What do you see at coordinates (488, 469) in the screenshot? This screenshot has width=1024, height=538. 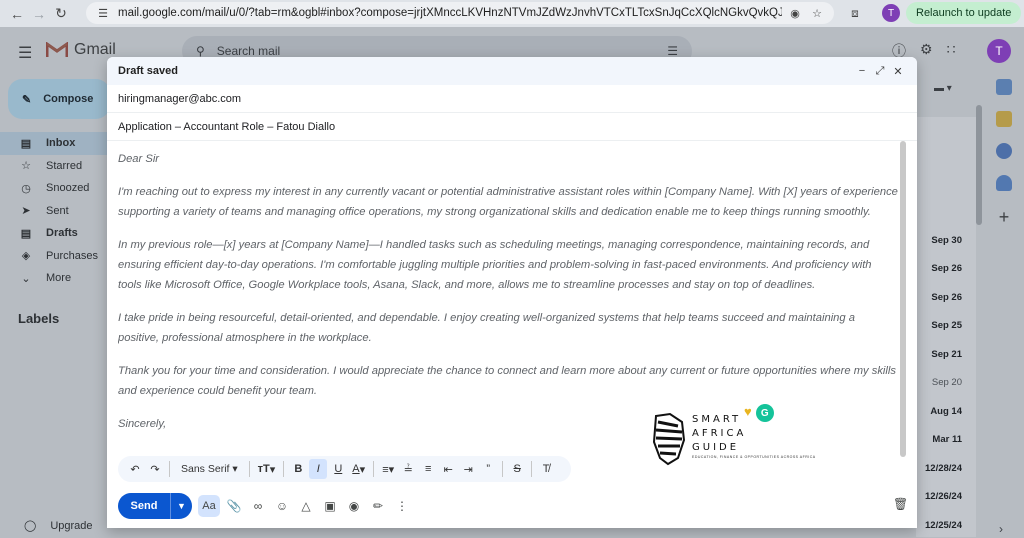 I see `quote-icon: ”` at bounding box center [488, 469].